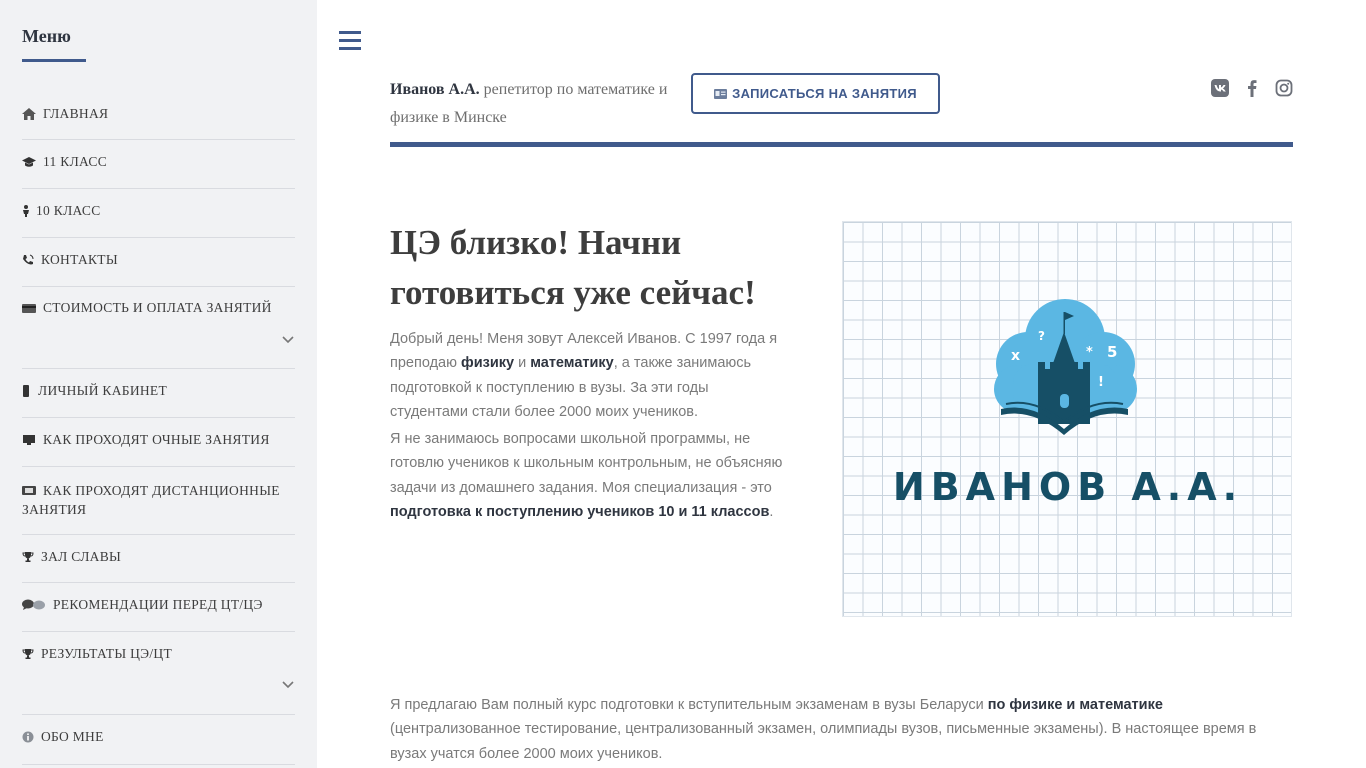 The width and height of the screenshot is (1366, 768). Describe the element at coordinates (572, 363) in the screenshot. I see `math-emphasis: математику` at that location.